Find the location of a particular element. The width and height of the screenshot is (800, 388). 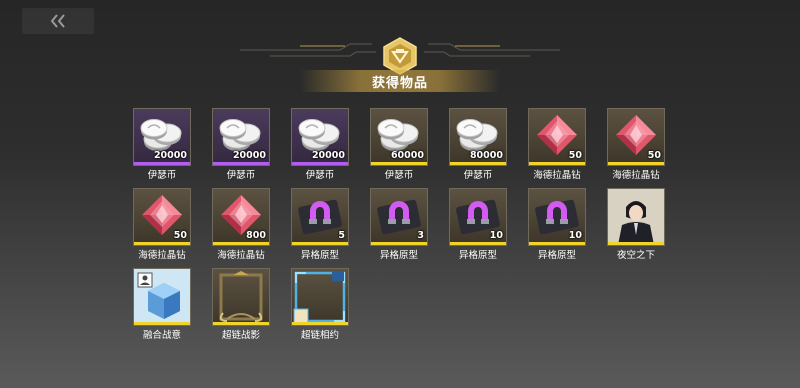

reward-item: 超链战影 is located at coordinates (241, 306).